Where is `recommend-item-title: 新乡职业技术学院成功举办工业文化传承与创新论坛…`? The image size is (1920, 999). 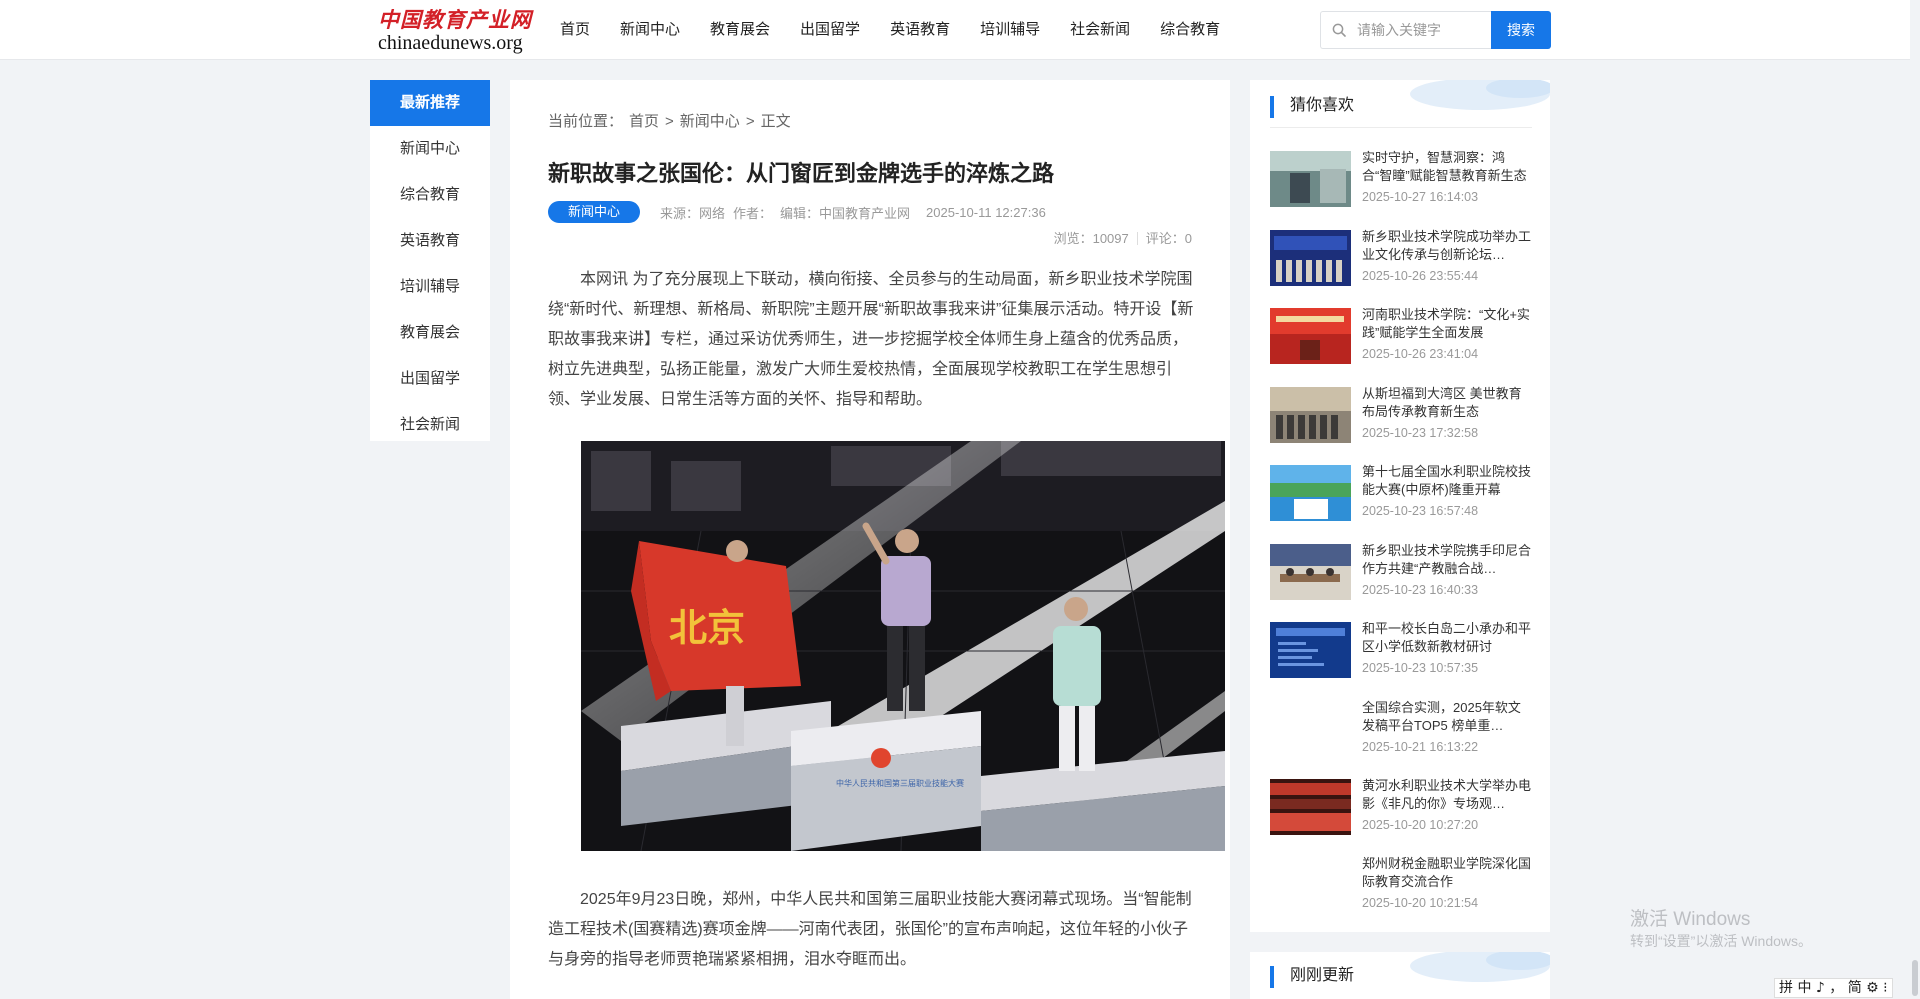 recommend-item-title: 新乡职业技术学院成功举办工业文化传承与创新论坛… is located at coordinates (1447, 245).